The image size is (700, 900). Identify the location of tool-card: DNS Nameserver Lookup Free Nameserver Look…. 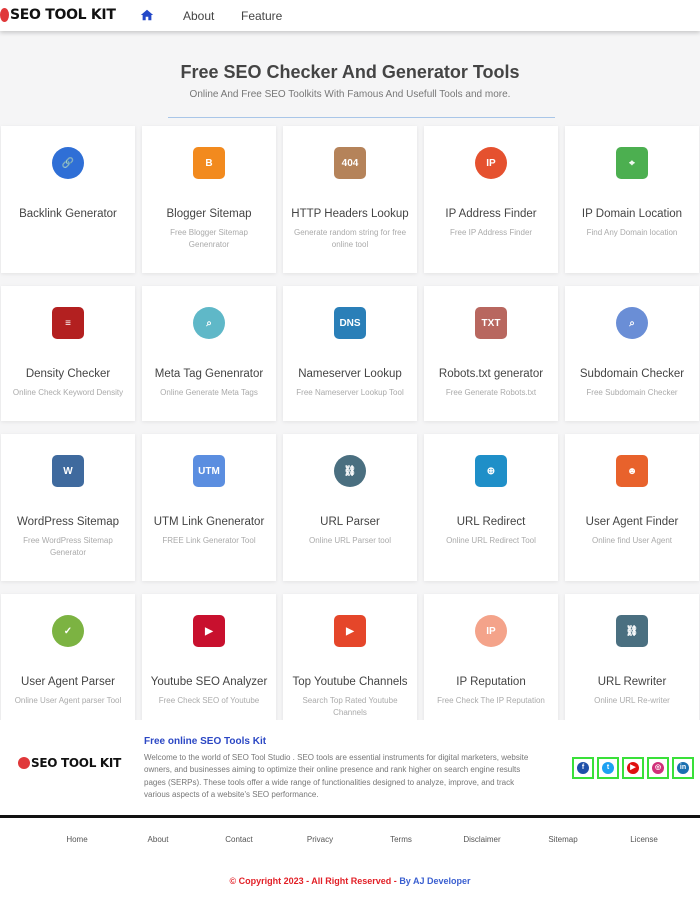
(350, 353).